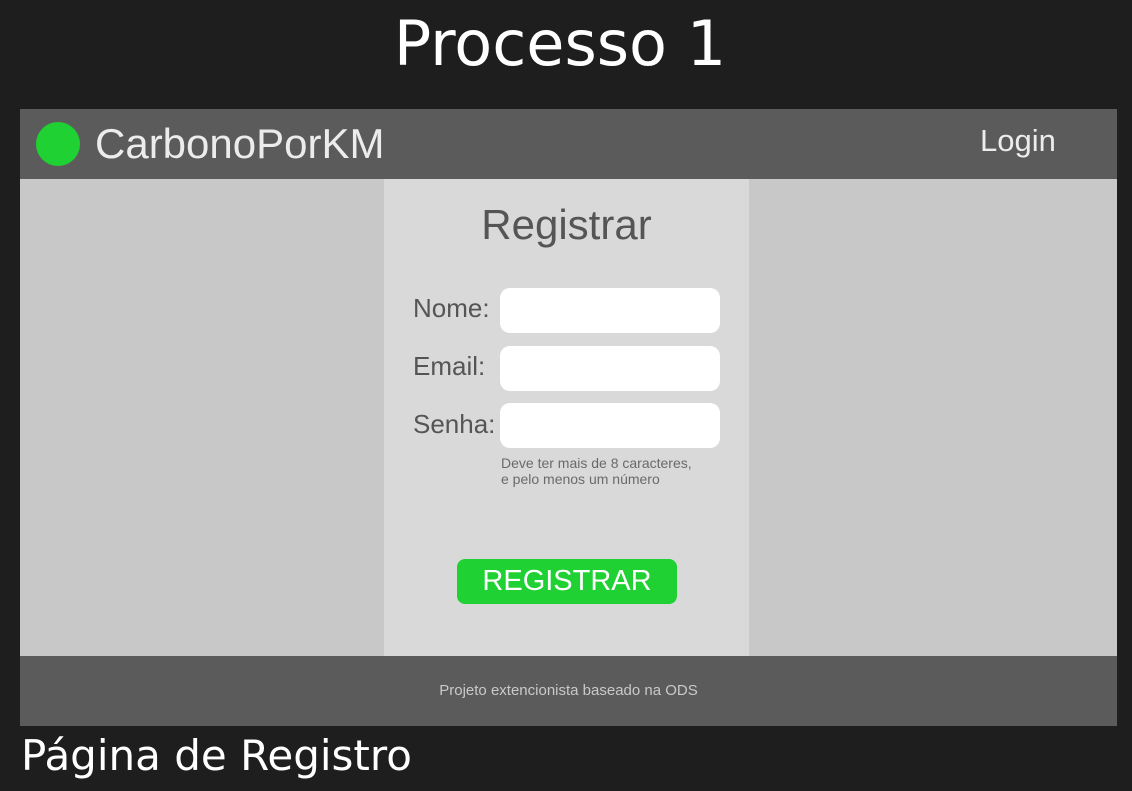  Describe the element at coordinates (449, 366) in the screenshot. I see `email-label: Email:` at that location.